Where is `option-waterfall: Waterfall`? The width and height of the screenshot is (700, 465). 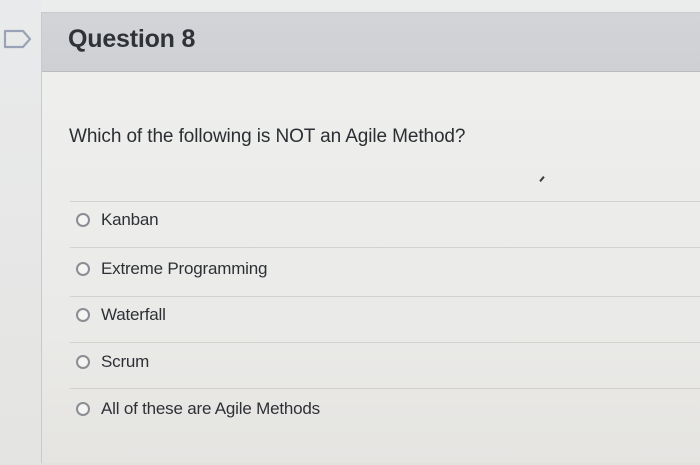 option-waterfall: Waterfall is located at coordinates (121, 315).